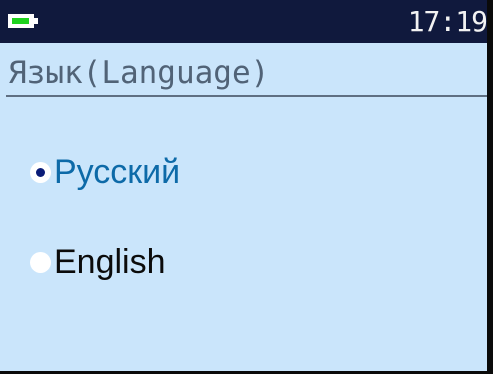 The image size is (493, 374). What do you see at coordinates (36, 21) in the screenshot?
I see `battery-tip` at bounding box center [36, 21].